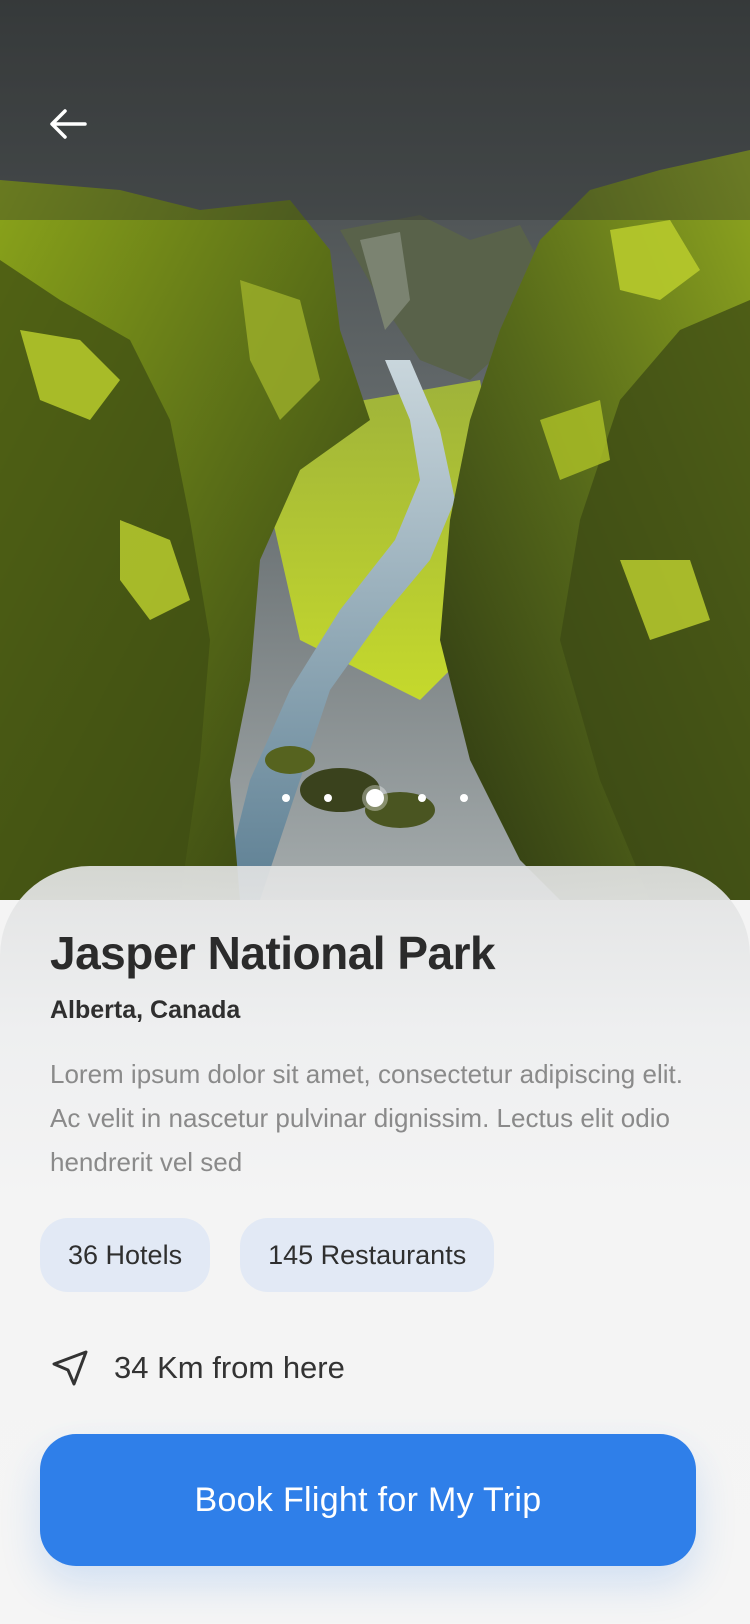 Image resolution: width=750 pixels, height=1624 pixels. I want to click on place-location: Alberta, Canada, so click(145, 1010).